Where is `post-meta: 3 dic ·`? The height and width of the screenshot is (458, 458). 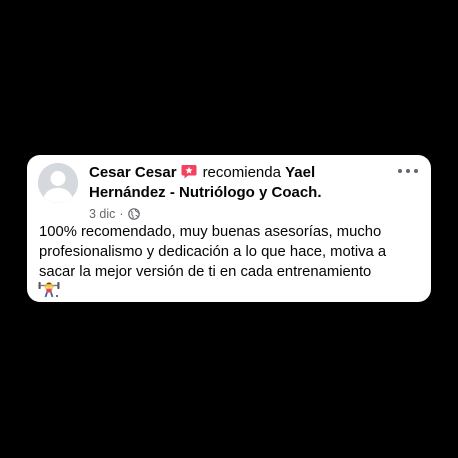
post-meta: 3 dic · is located at coordinates (114, 214).